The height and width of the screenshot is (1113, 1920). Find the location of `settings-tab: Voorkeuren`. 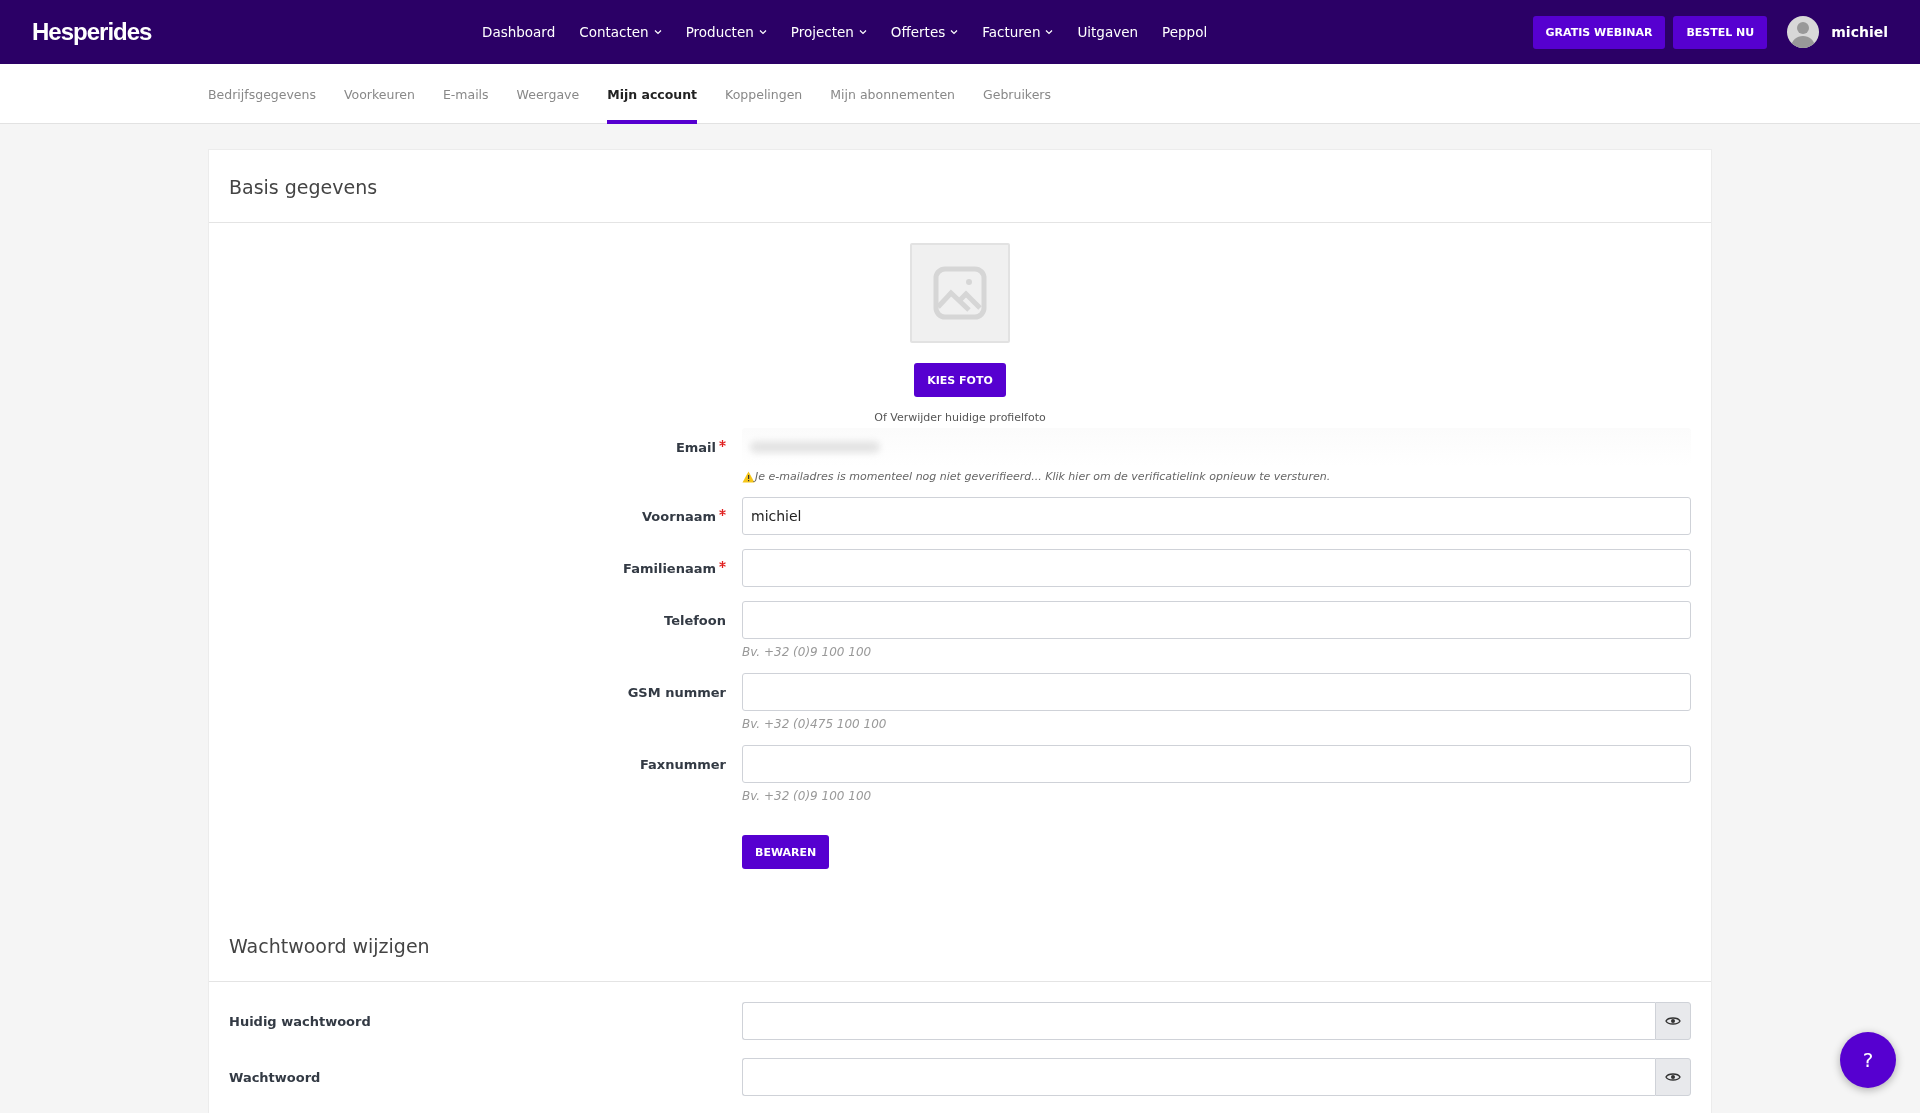

settings-tab: Voorkeuren is located at coordinates (379, 94).